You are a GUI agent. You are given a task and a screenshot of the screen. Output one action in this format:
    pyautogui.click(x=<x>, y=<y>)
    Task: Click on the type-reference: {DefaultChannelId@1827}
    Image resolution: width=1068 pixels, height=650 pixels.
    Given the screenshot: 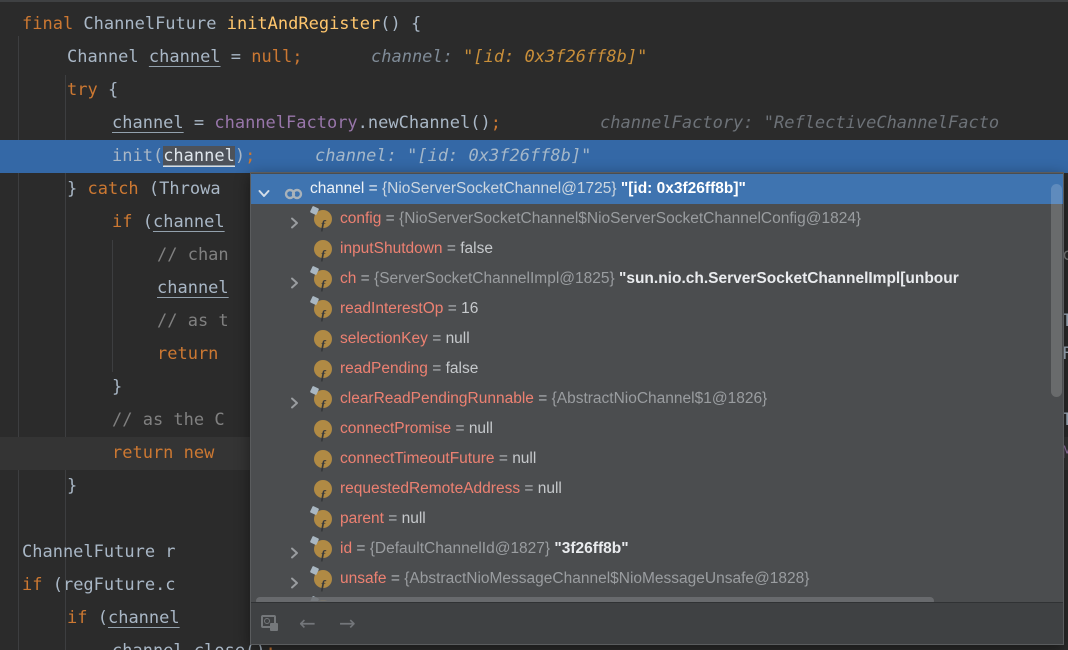 What is the action you would take?
    pyautogui.click(x=462, y=548)
    